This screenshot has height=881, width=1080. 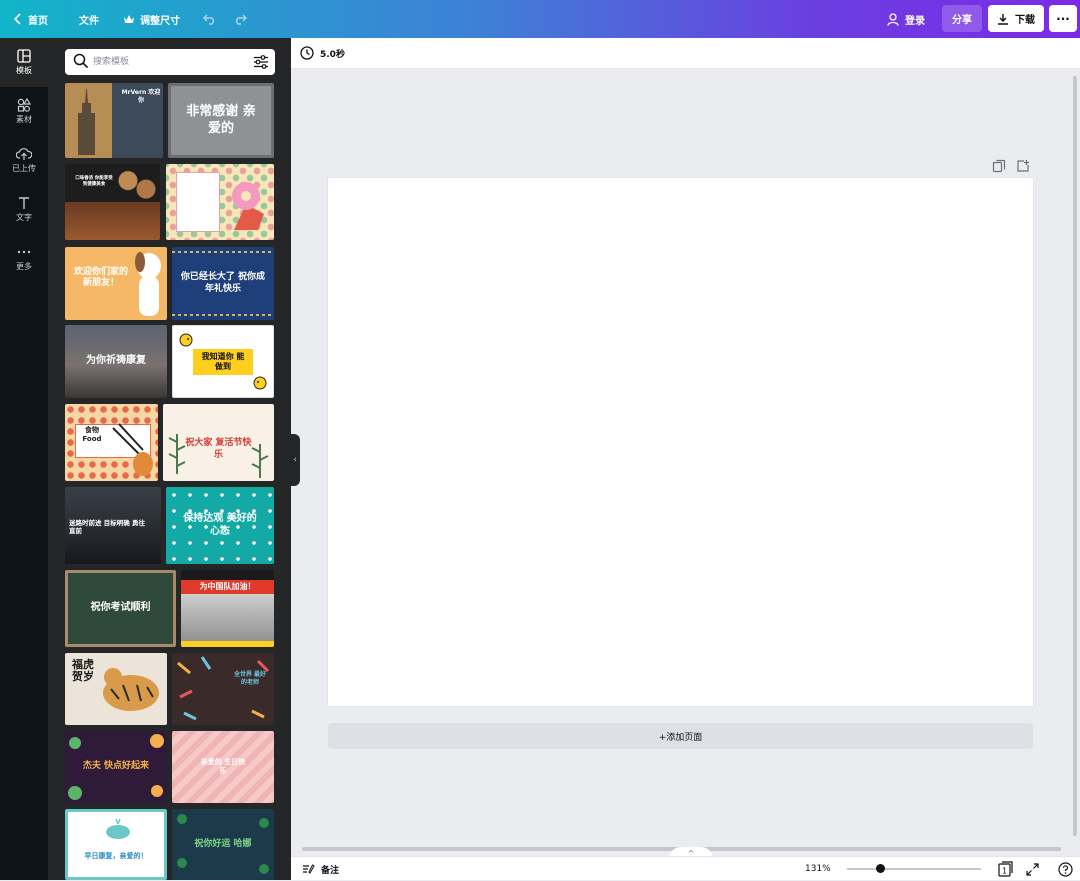 I want to click on template-thumbnail: 全世界 最好 的老师, so click(x=223, y=689).